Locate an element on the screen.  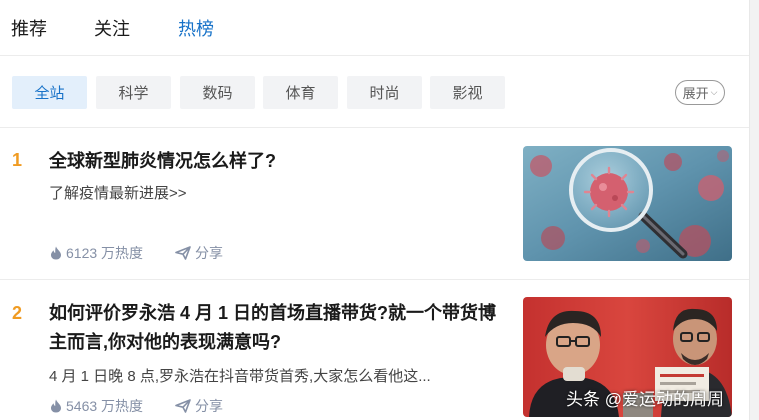
item-thumbnail is located at coordinates (627, 203).